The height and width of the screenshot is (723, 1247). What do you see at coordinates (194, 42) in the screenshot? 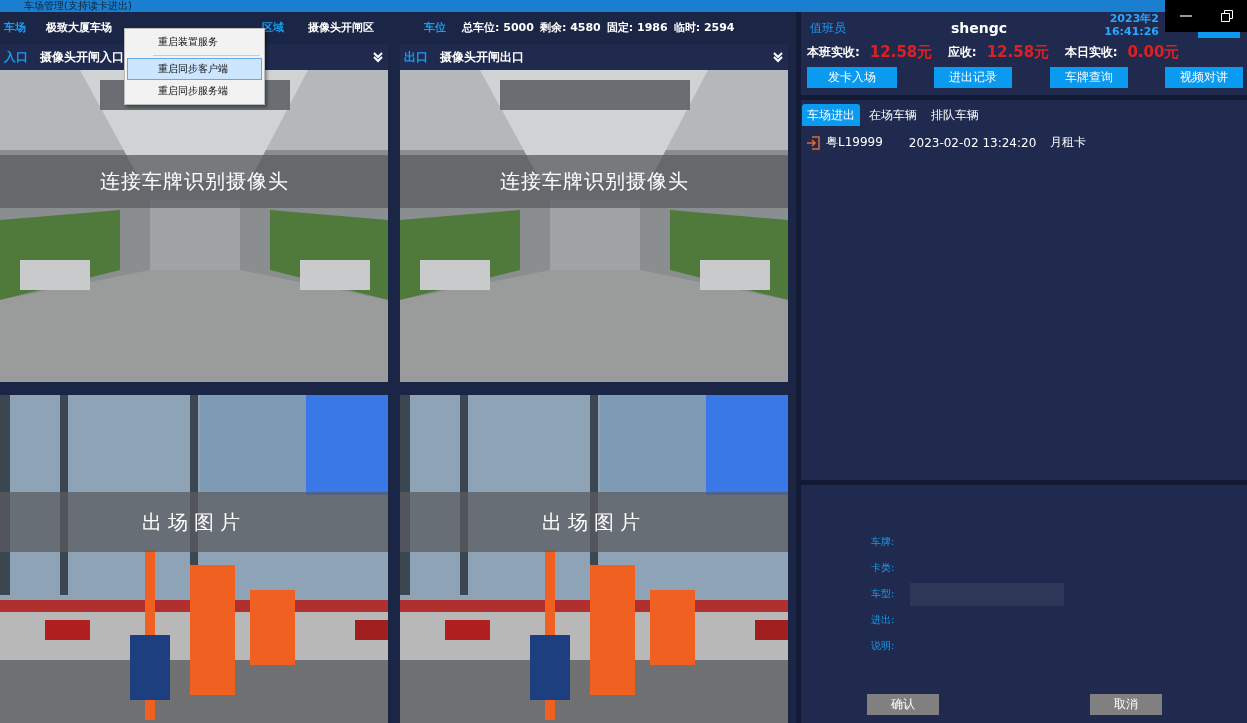
I see `menu-item: 重启装置服务` at bounding box center [194, 42].